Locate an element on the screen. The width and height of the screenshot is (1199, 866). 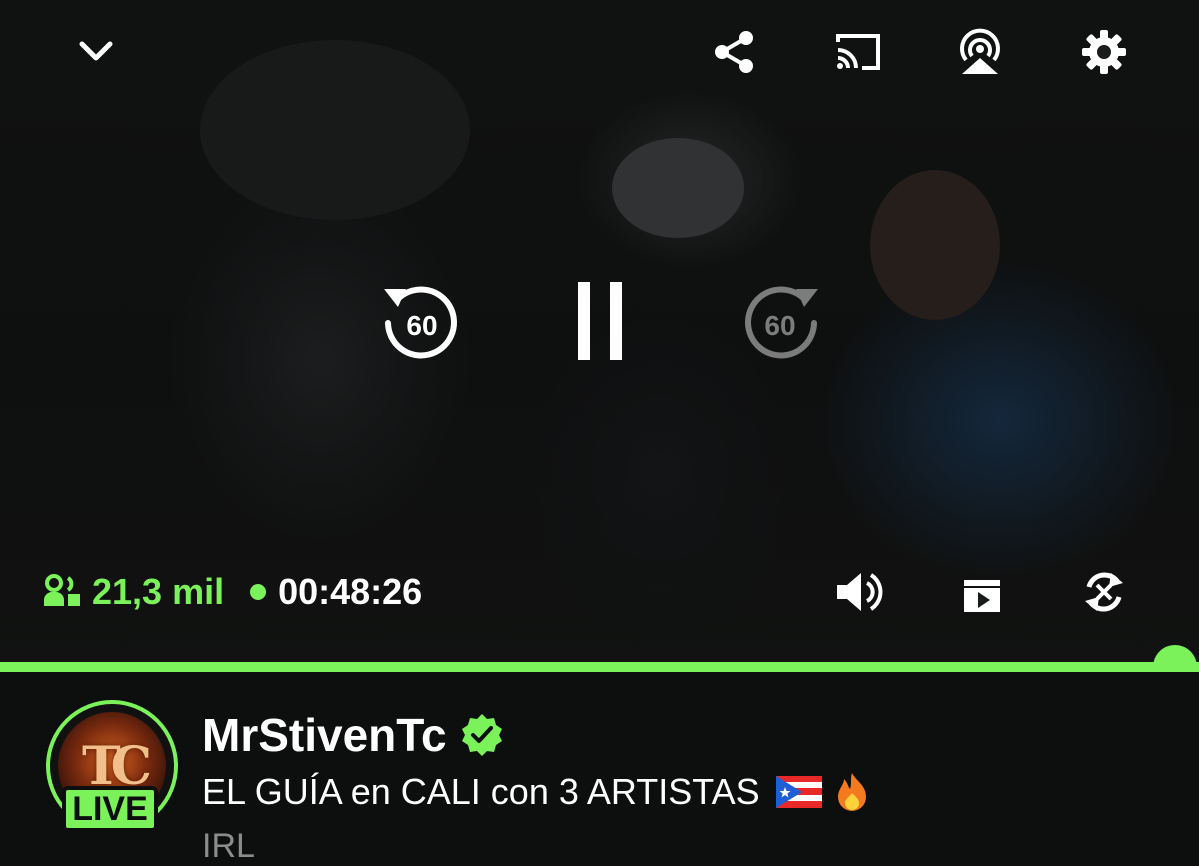
channel-header: MrStivenTc is located at coordinates (353, 735).